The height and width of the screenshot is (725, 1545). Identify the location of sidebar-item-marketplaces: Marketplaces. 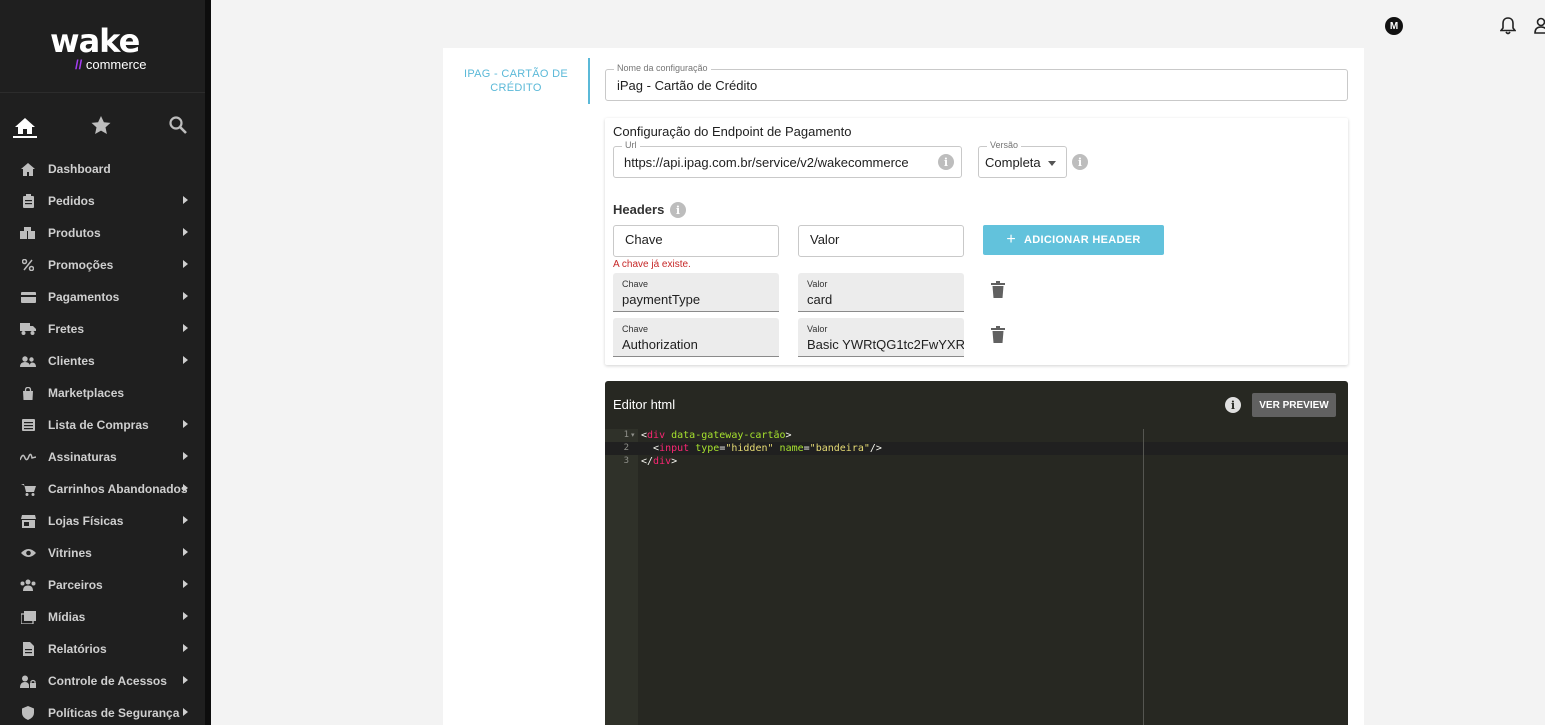
(102, 393).